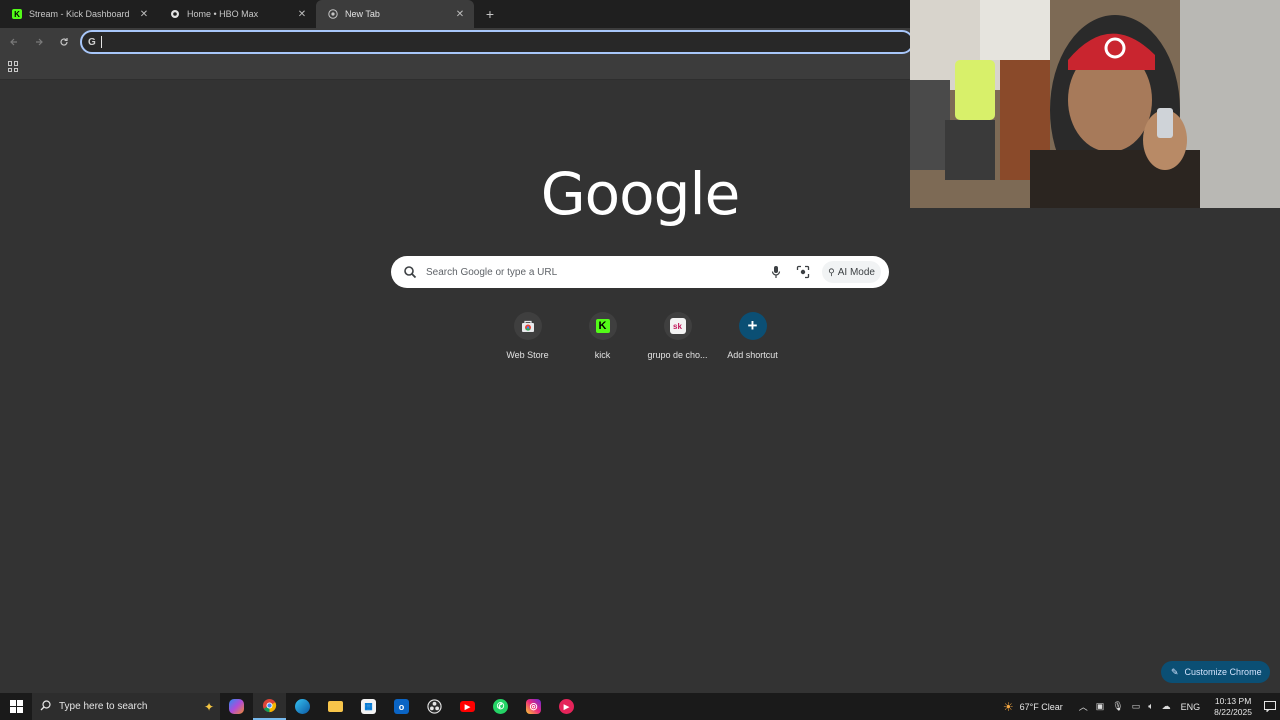 This screenshot has width=1280, height=720. Describe the element at coordinates (1008, 706) in the screenshot. I see `weather-icon: ☀` at that location.